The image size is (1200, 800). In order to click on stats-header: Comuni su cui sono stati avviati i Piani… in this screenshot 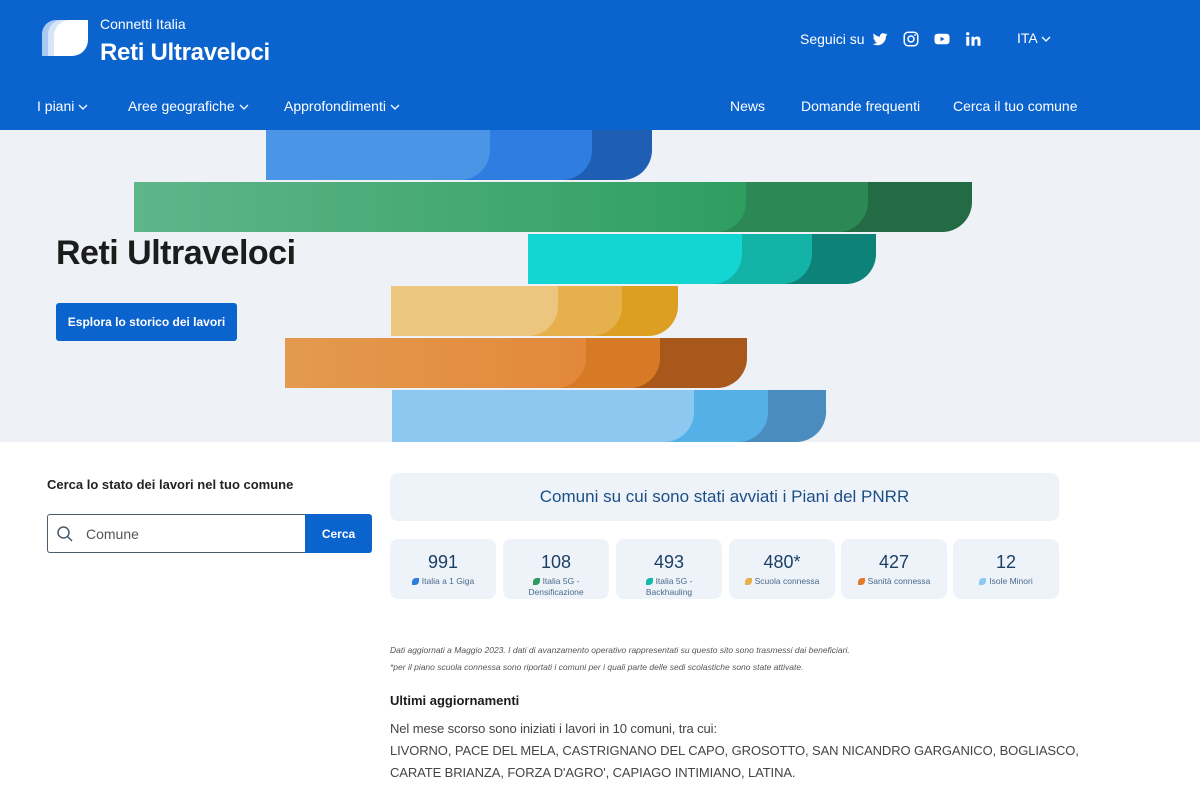, I will do `click(724, 497)`.